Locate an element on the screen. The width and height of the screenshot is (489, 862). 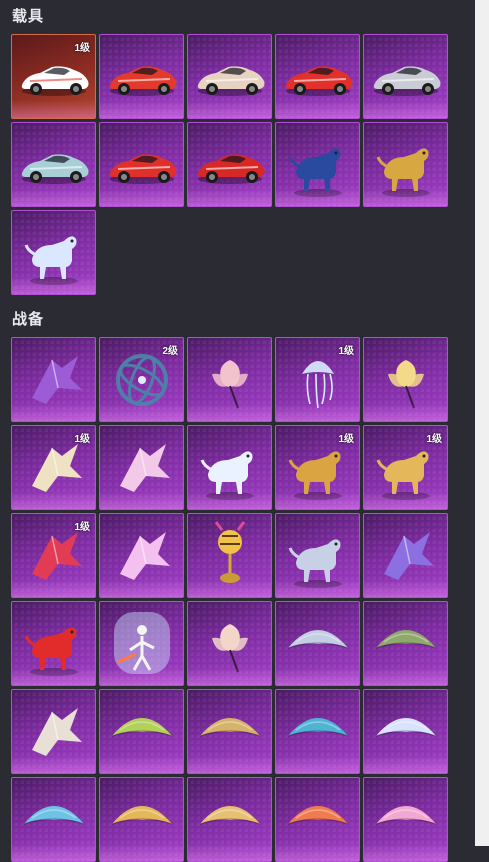
item-tile-jellyfish-parachute is located at coordinates (405, 731).